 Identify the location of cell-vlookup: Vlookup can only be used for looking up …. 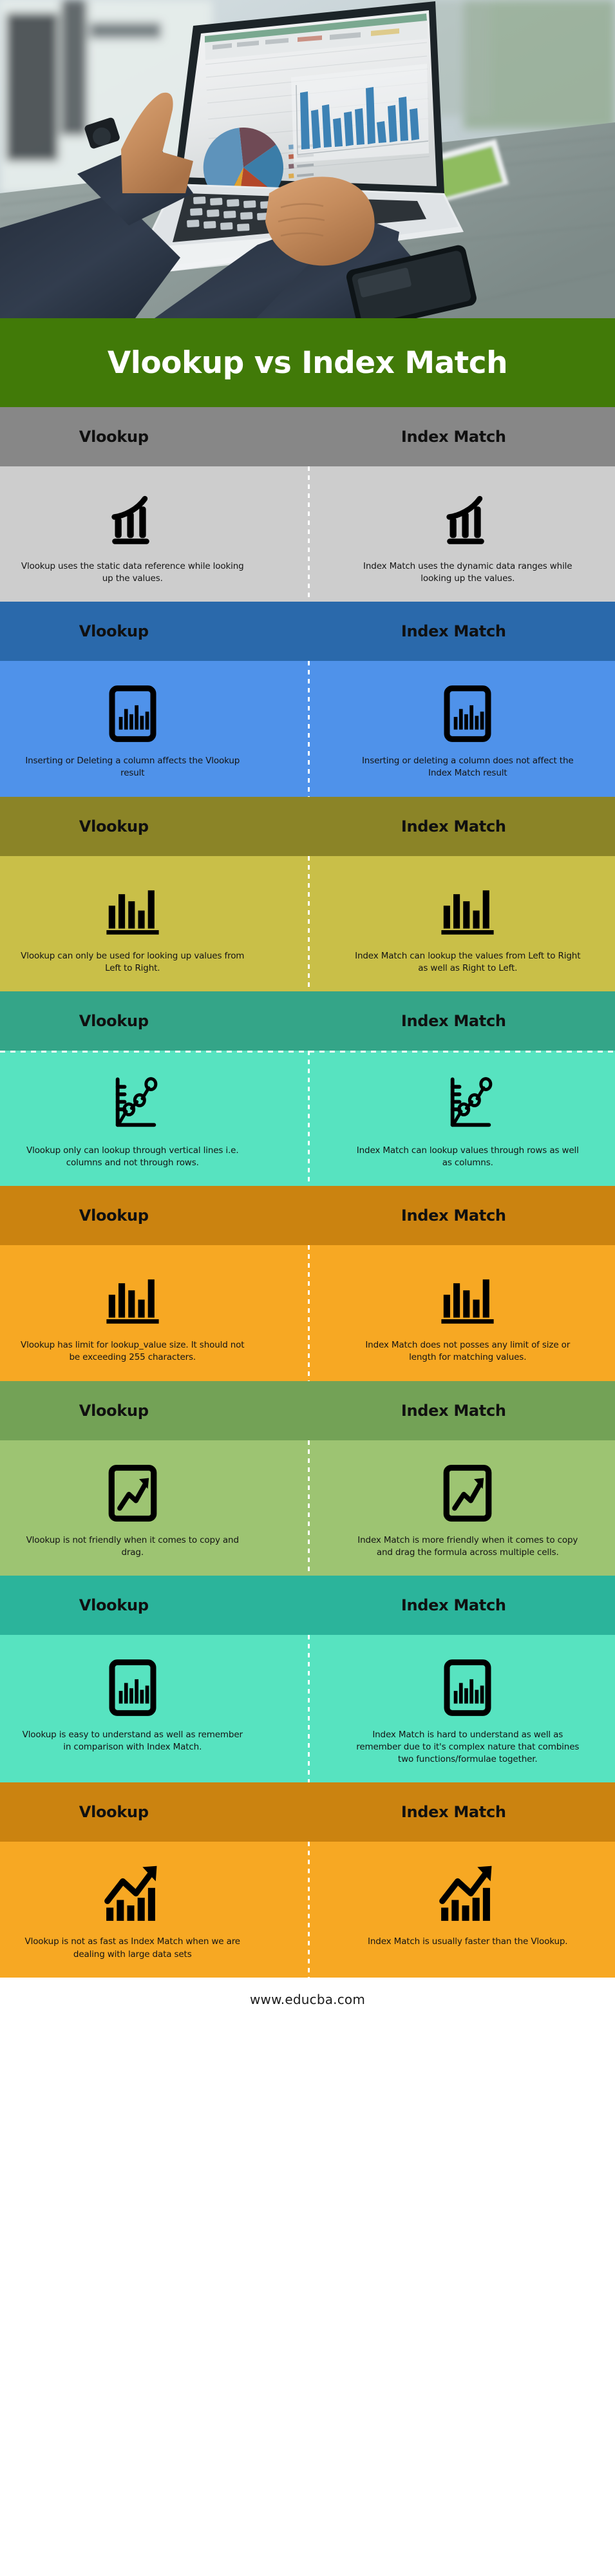
(154, 923).